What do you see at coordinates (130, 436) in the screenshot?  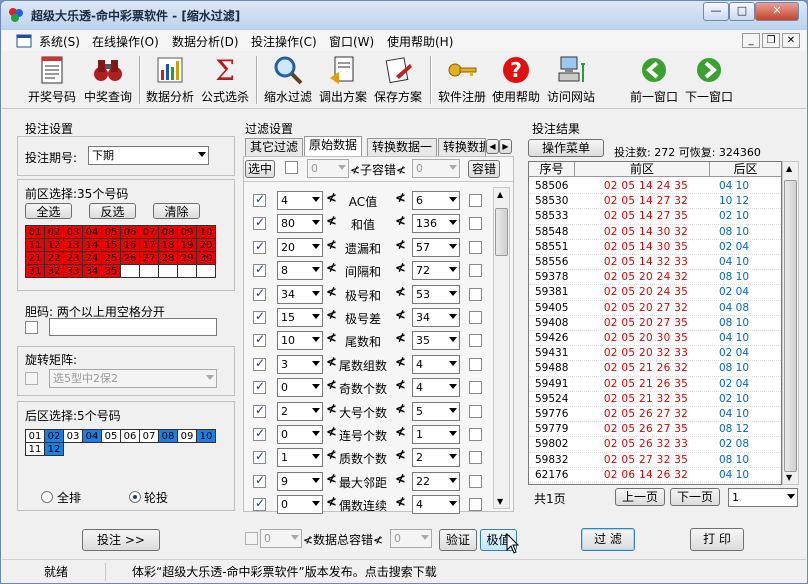 I see `back-number-cell: 06` at bounding box center [130, 436].